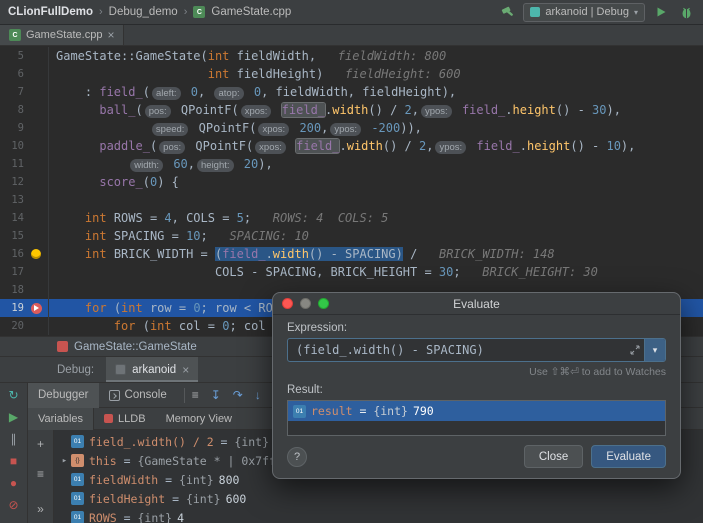  What do you see at coordinates (14, 461) in the screenshot?
I see `stop-icon: ■` at bounding box center [14, 461].